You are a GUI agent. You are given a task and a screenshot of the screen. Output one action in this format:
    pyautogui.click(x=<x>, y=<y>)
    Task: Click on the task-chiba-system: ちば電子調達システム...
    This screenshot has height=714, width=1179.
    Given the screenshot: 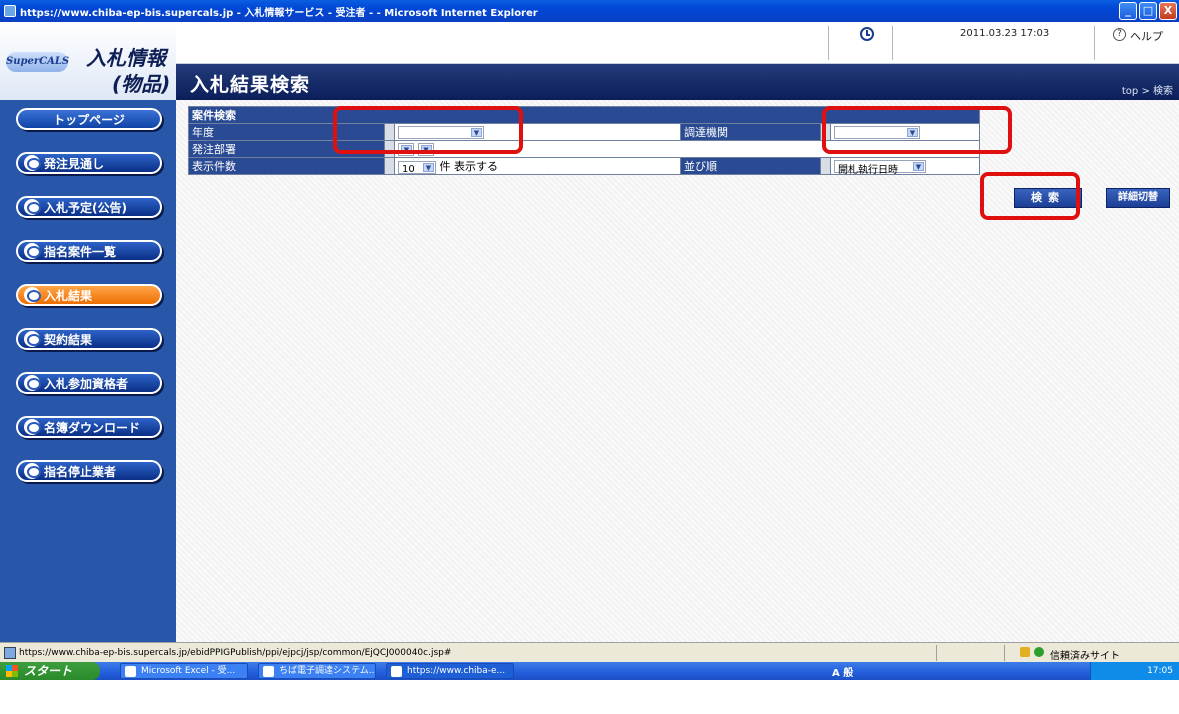 What is the action you would take?
    pyautogui.click(x=317, y=671)
    